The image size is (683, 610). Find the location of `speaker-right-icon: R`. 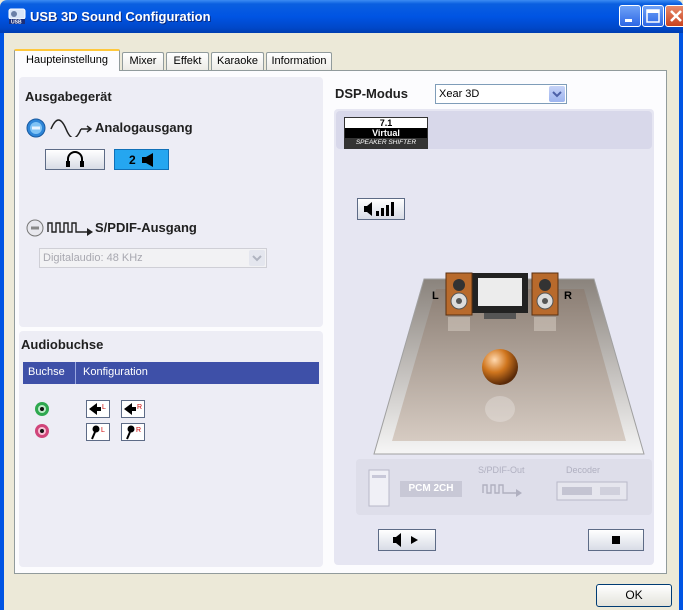

speaker-right-icon: R is located at coordinates (133, 409).